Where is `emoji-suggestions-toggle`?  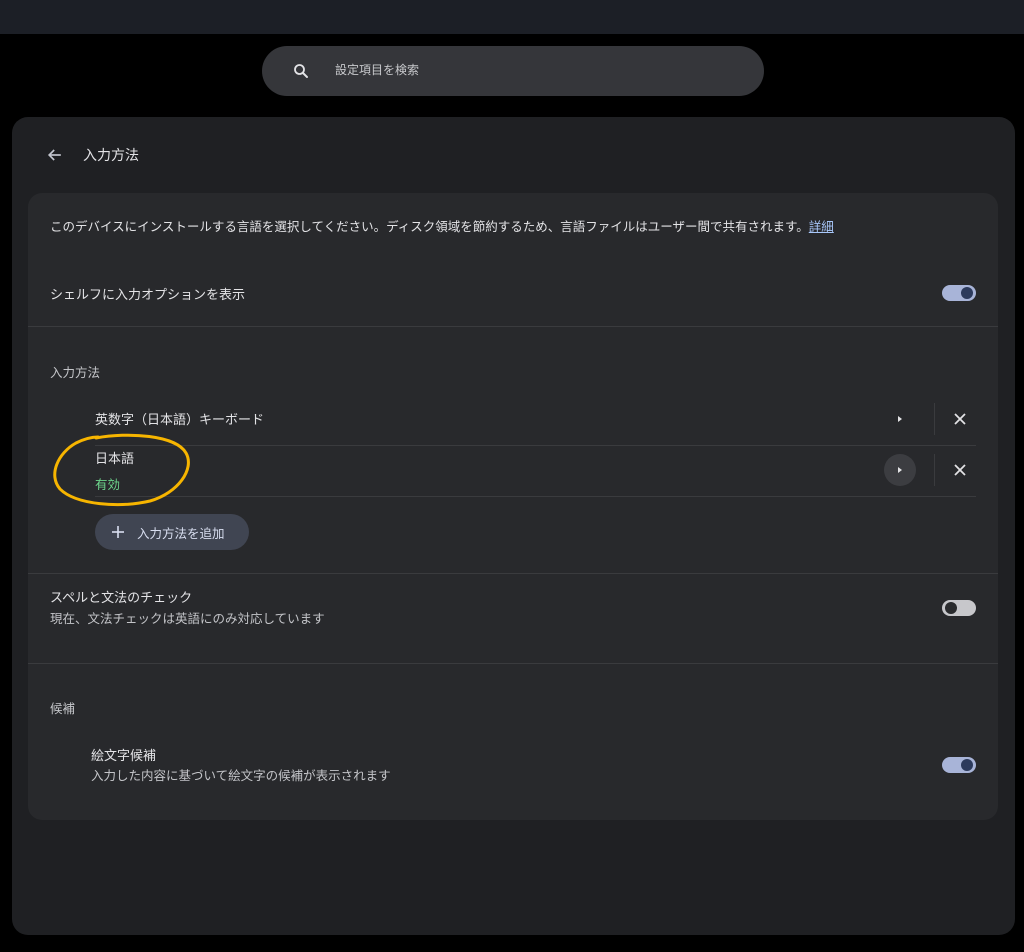 emoji-suggestions-toggle is located at coordinates (959, 765).